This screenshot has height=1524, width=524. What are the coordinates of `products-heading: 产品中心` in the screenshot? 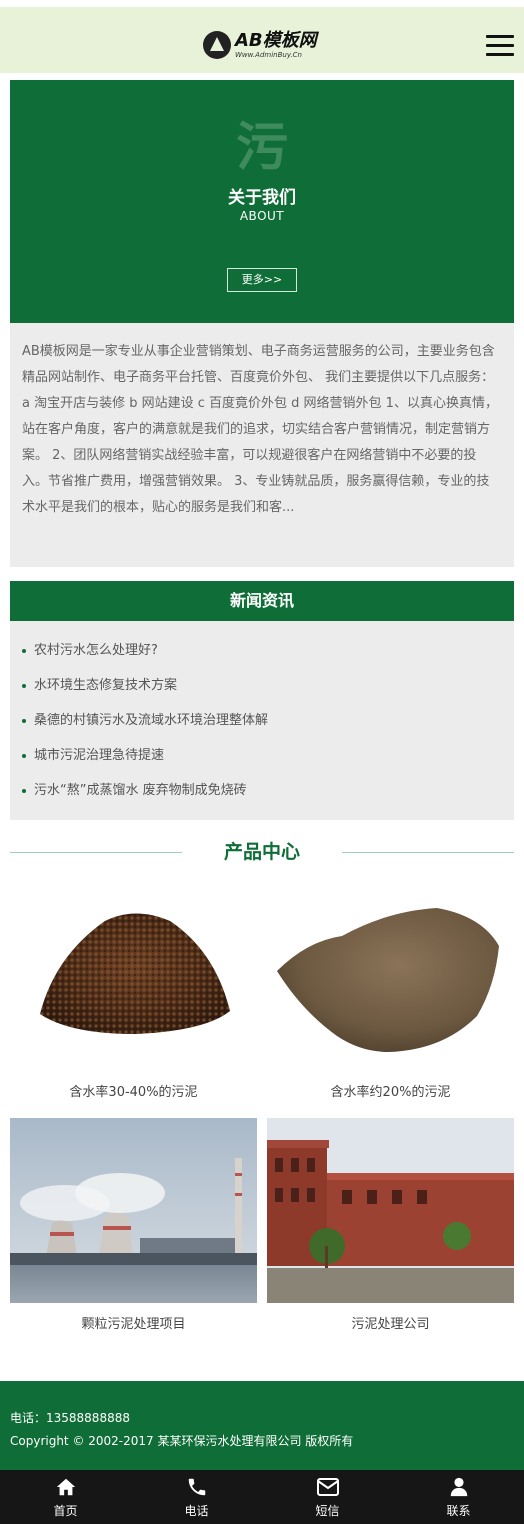 It's located at (262, 852).